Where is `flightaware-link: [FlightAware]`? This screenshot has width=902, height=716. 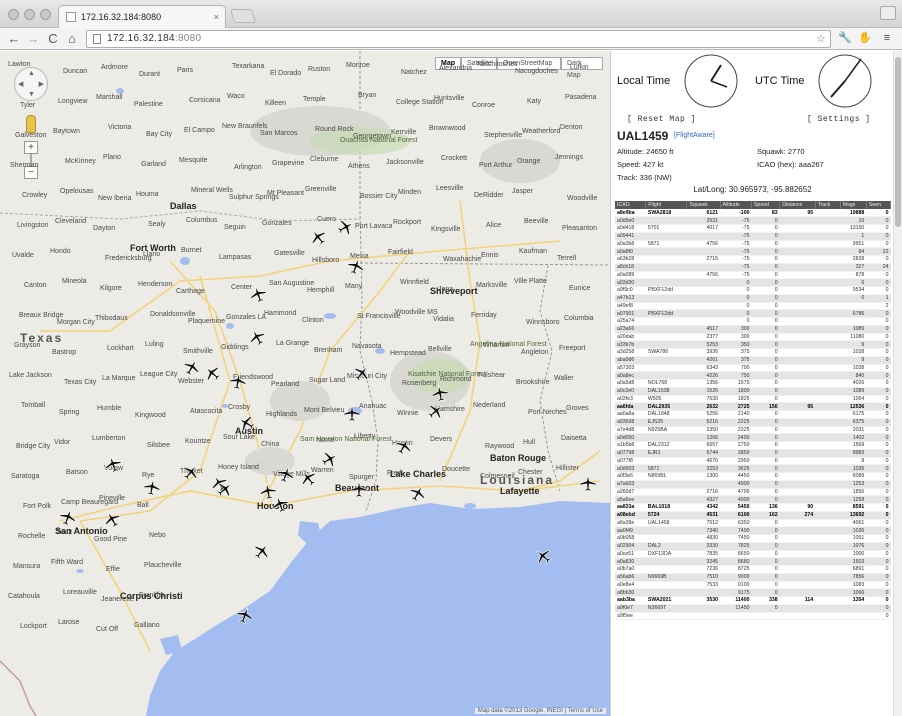 flightaware-link: [FlightAware] is located at coordinates (694, 135).